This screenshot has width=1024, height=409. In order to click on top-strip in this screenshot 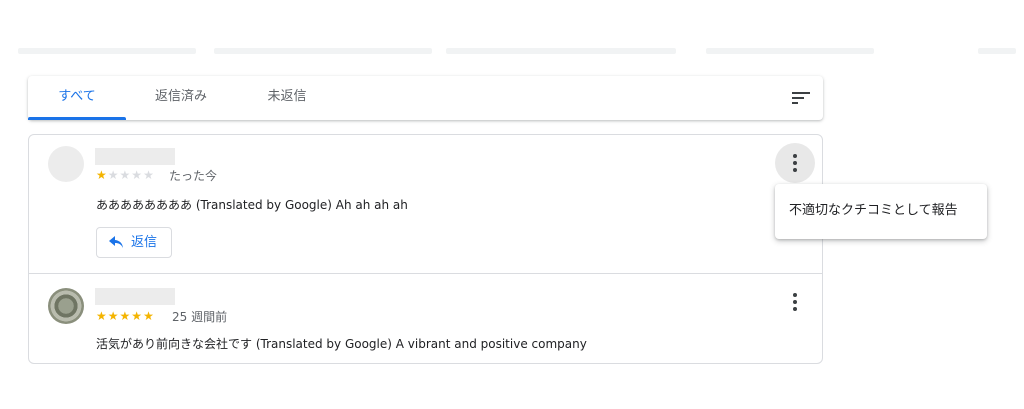, I will do `click(512, 50)`.